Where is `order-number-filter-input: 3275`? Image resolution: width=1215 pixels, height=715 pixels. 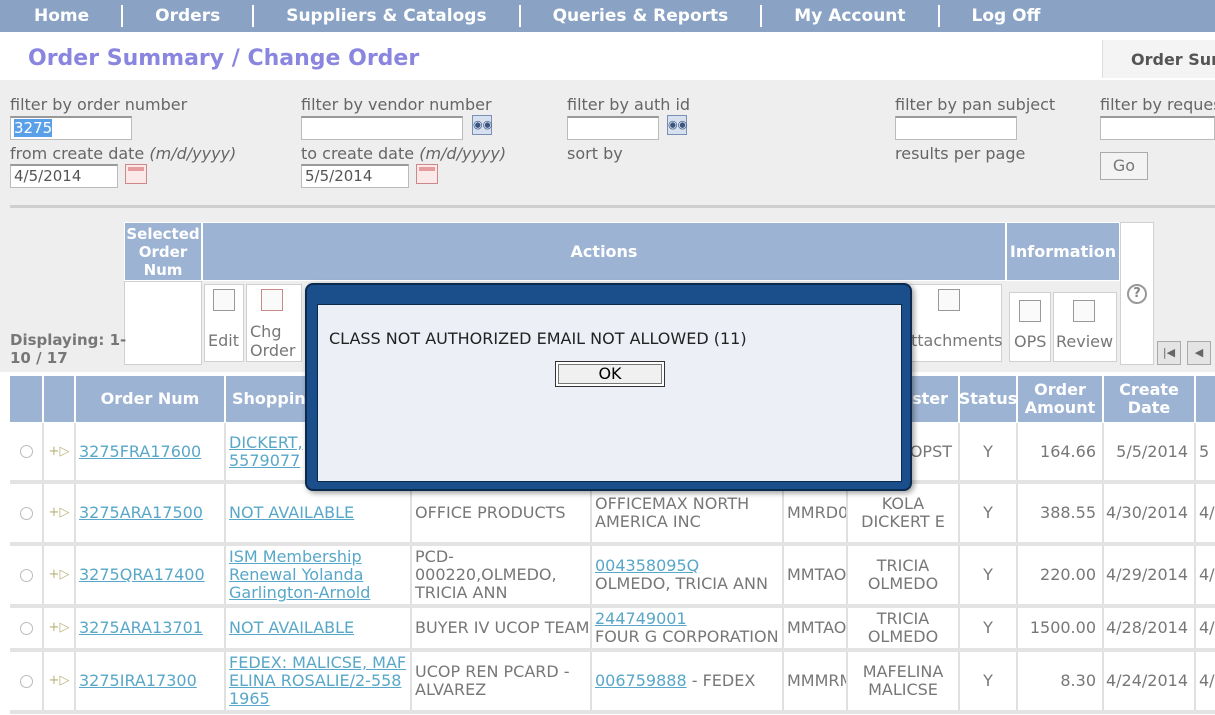 order-number-filter-input: 3275 is located at coordinates (71, 128).